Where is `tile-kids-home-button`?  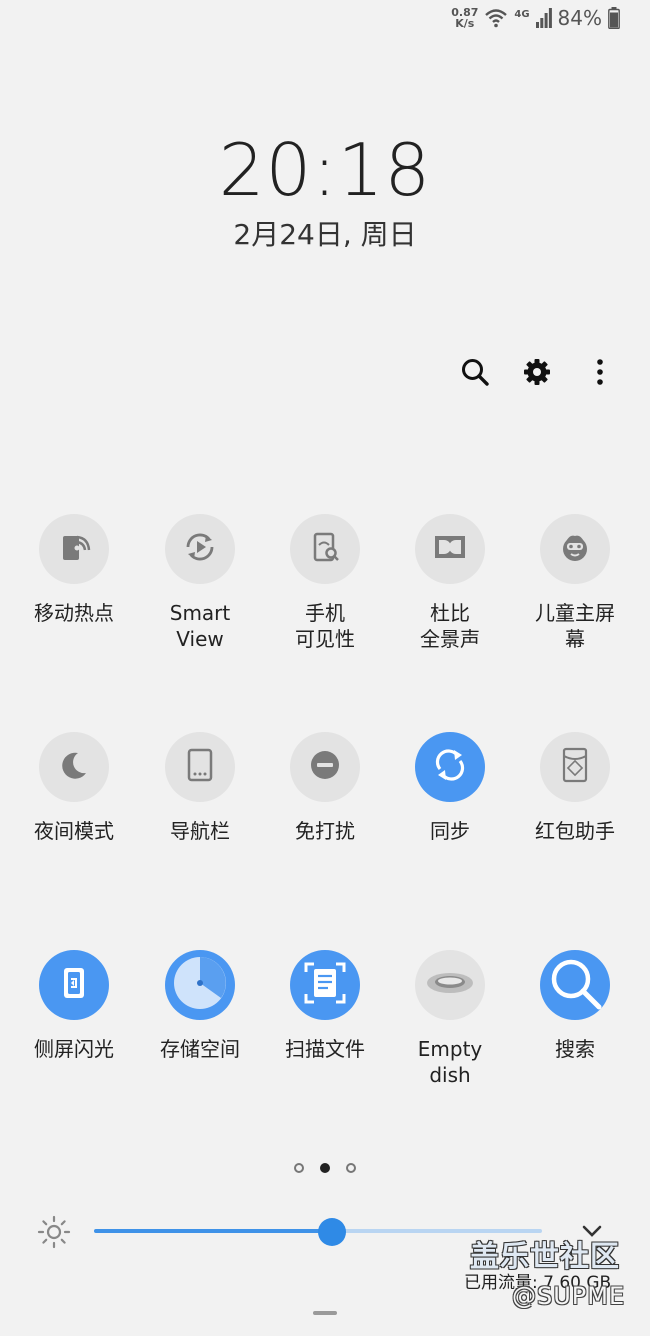 tile-kids-home-button is located at coordinates (575, 549).